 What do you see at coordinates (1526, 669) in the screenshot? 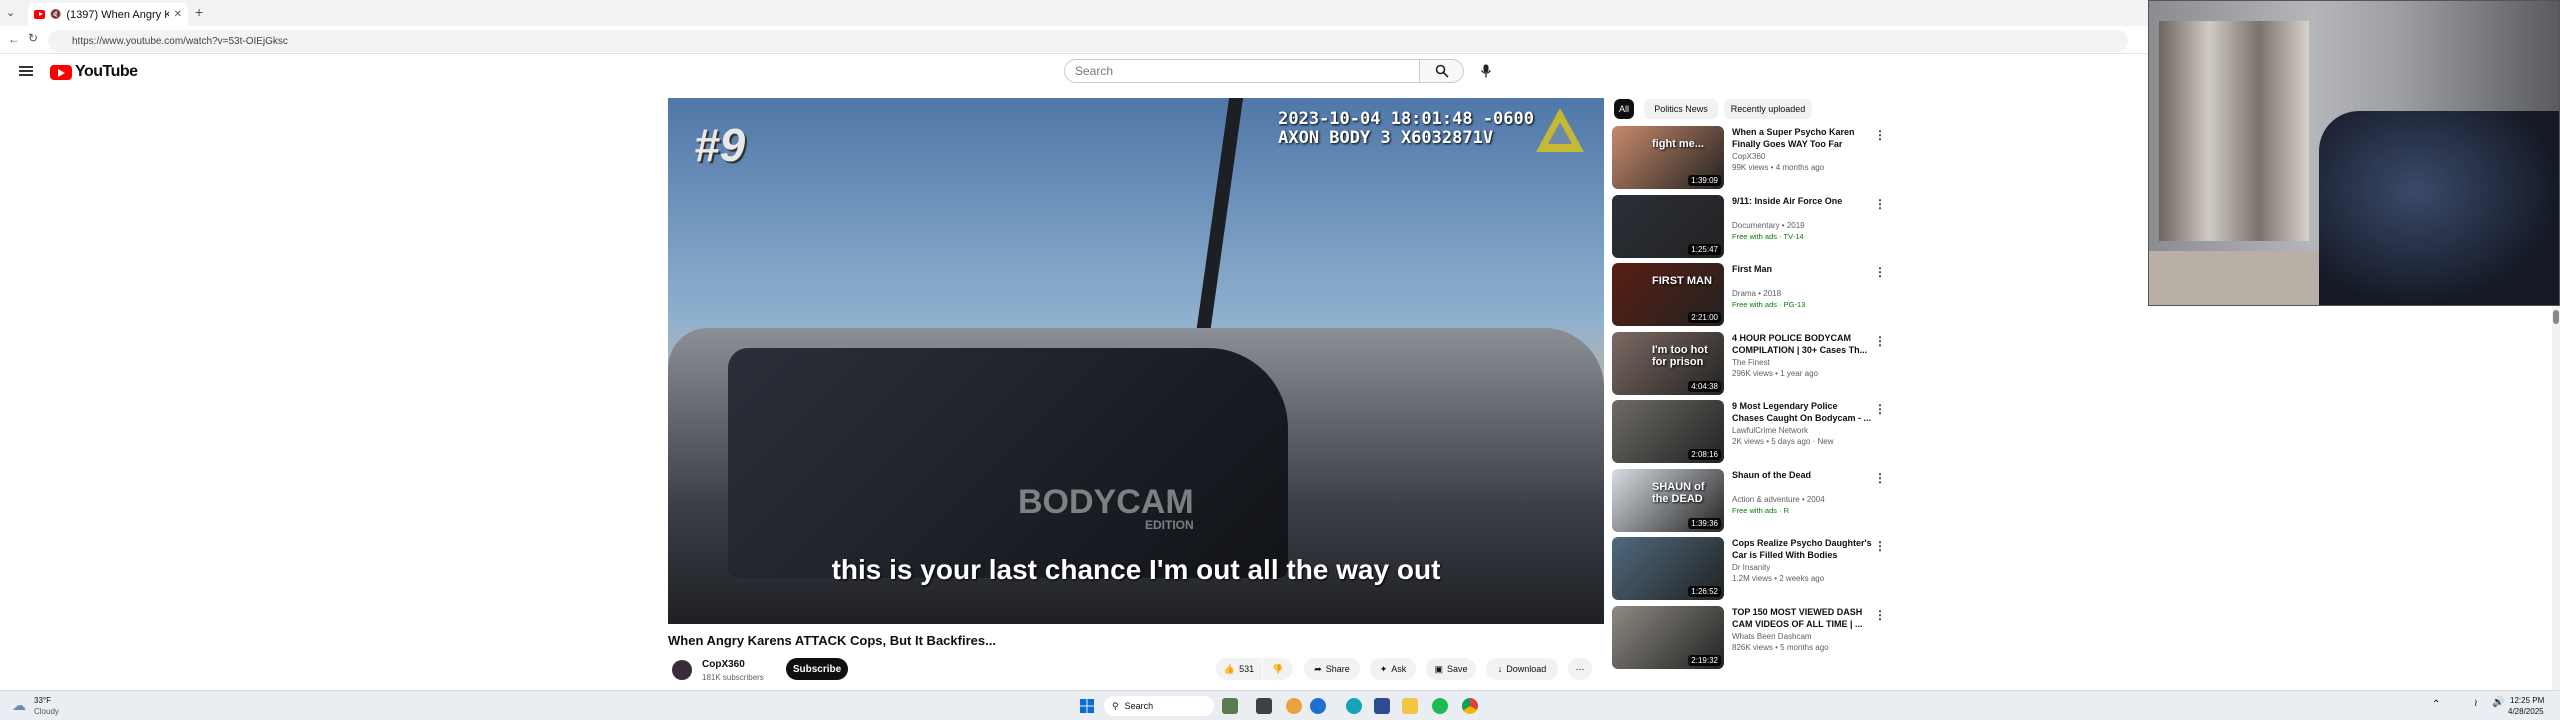
I see `download-label: Download` at bounding box center [1526, 669].